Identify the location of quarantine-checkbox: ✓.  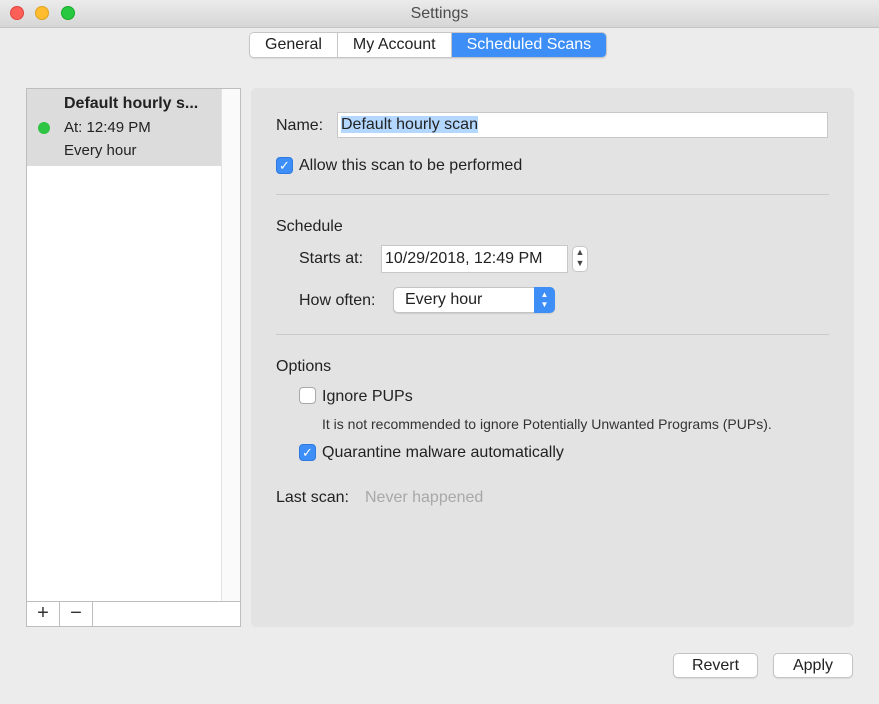
(307, 452).